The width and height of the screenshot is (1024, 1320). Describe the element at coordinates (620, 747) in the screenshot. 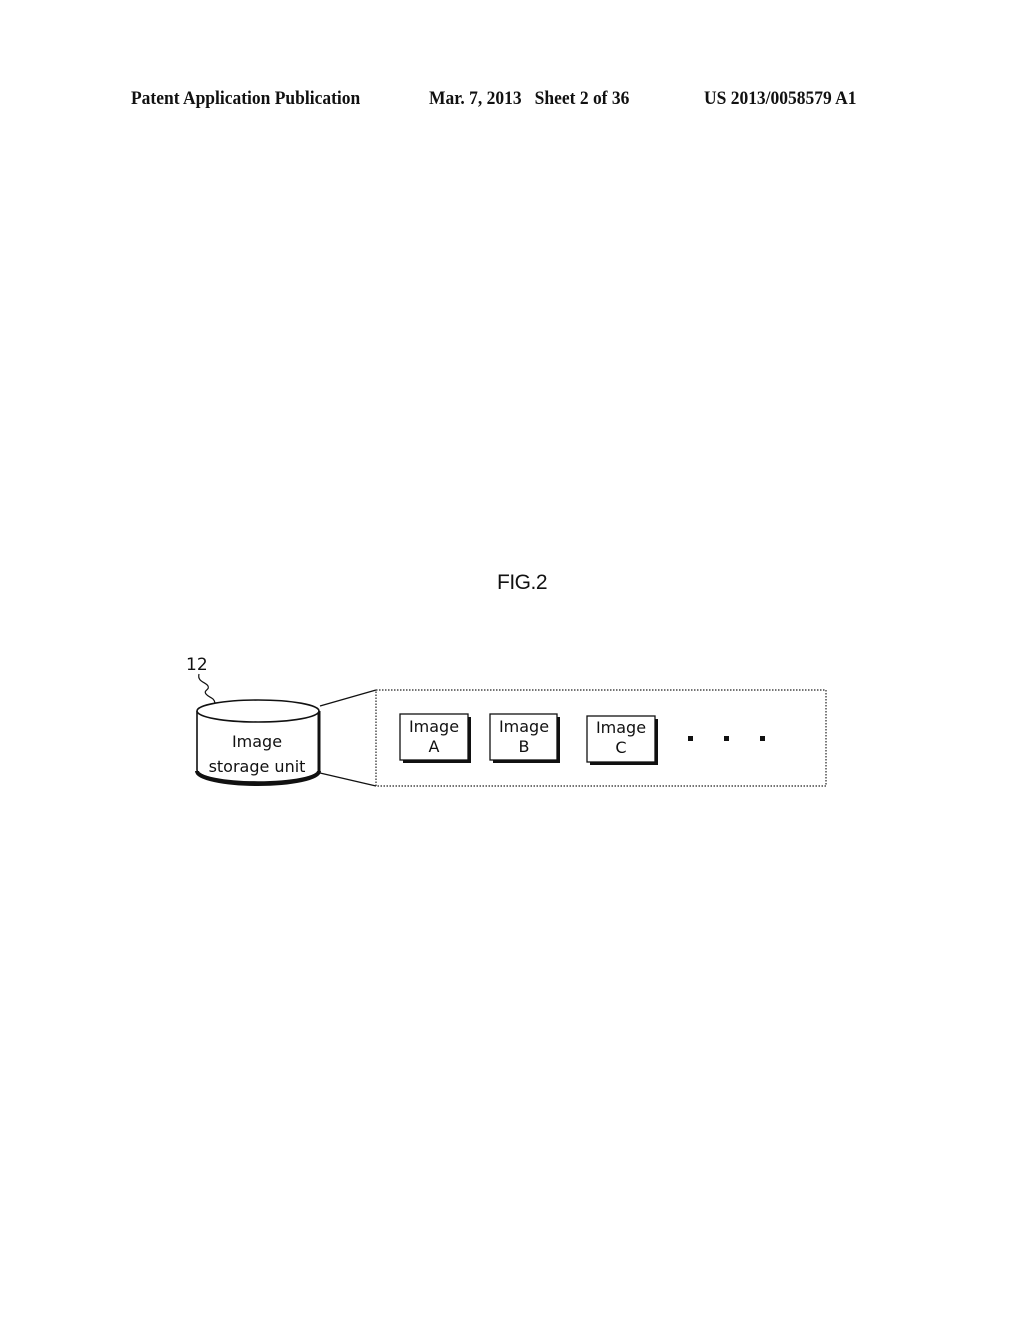

I see `image-c-line2: C` at that location.